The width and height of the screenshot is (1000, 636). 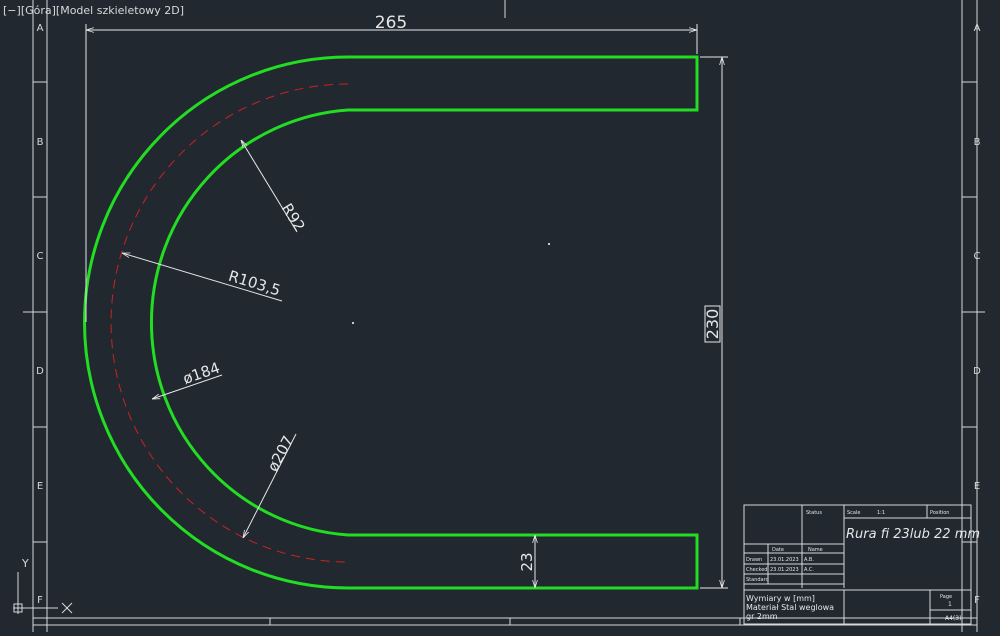 I want to click on tb-name-header: Name, so click(x=815, y=550).